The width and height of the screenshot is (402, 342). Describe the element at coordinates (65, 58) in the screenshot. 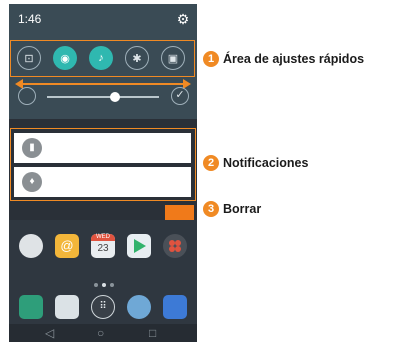

I see `wifi-icon: ◉` at that location.